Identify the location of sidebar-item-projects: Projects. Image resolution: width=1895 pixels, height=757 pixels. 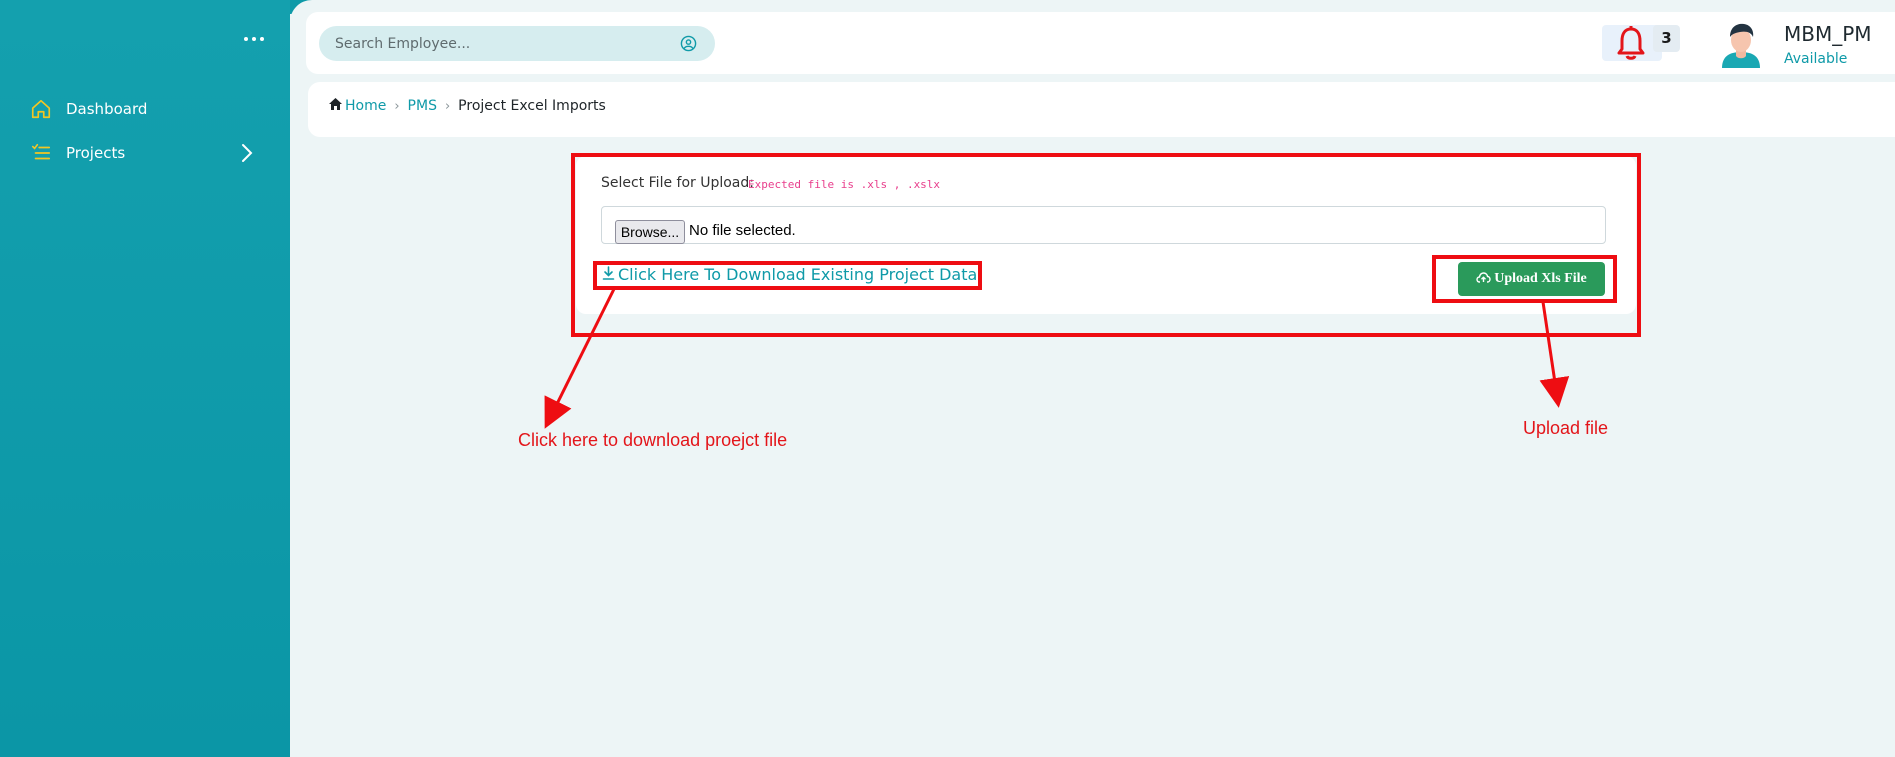
(77, 153).